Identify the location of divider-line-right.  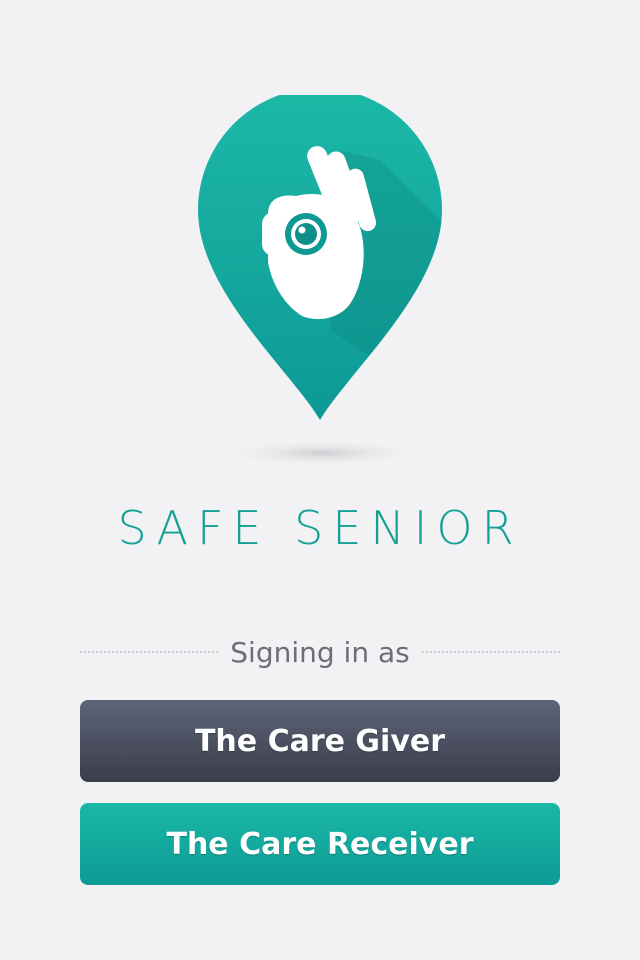
(491, 652).